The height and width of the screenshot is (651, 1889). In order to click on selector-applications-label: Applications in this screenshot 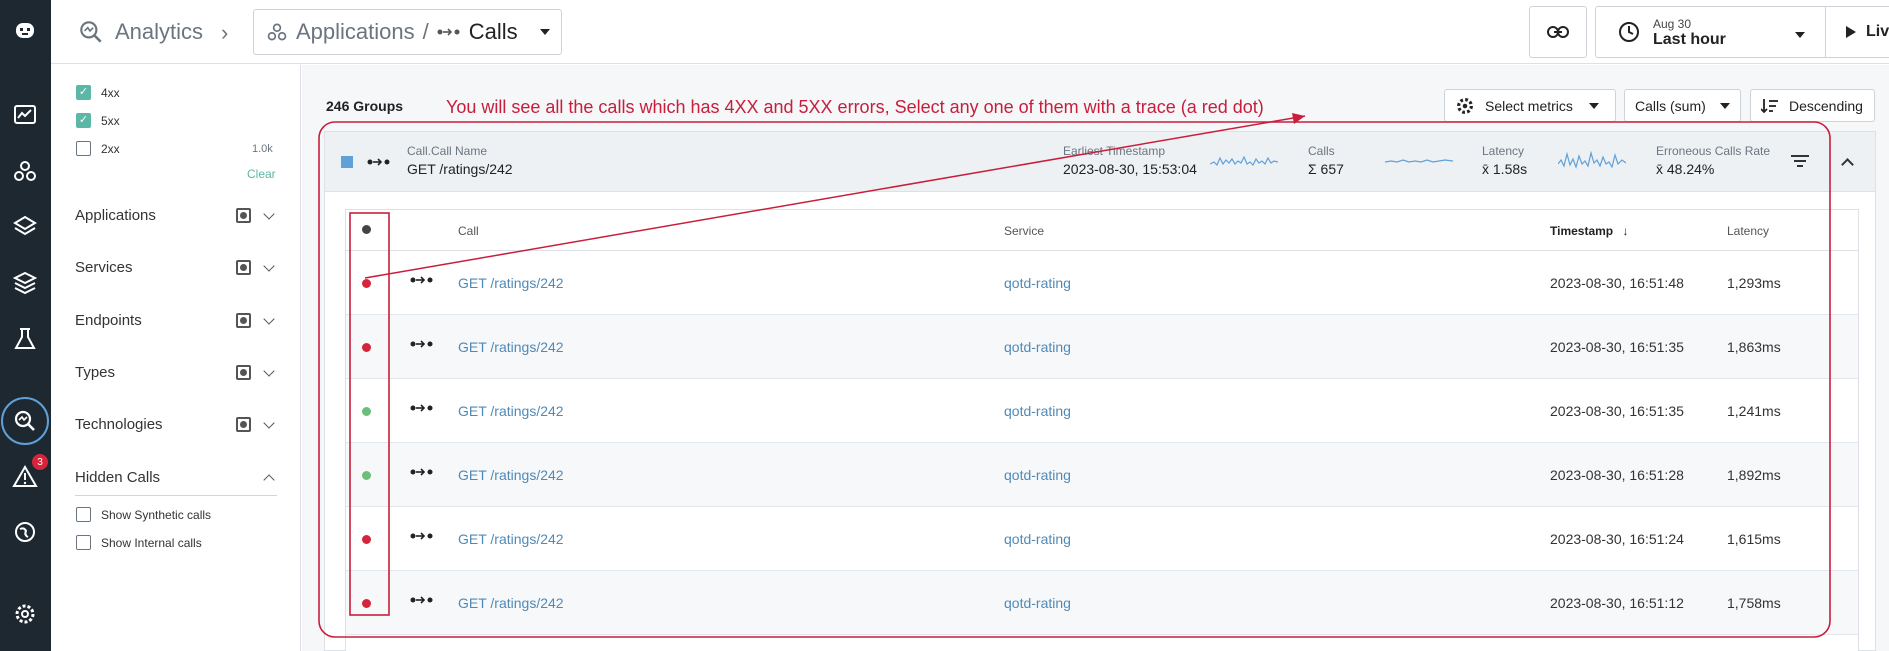, I will do `click(355, 31)`.